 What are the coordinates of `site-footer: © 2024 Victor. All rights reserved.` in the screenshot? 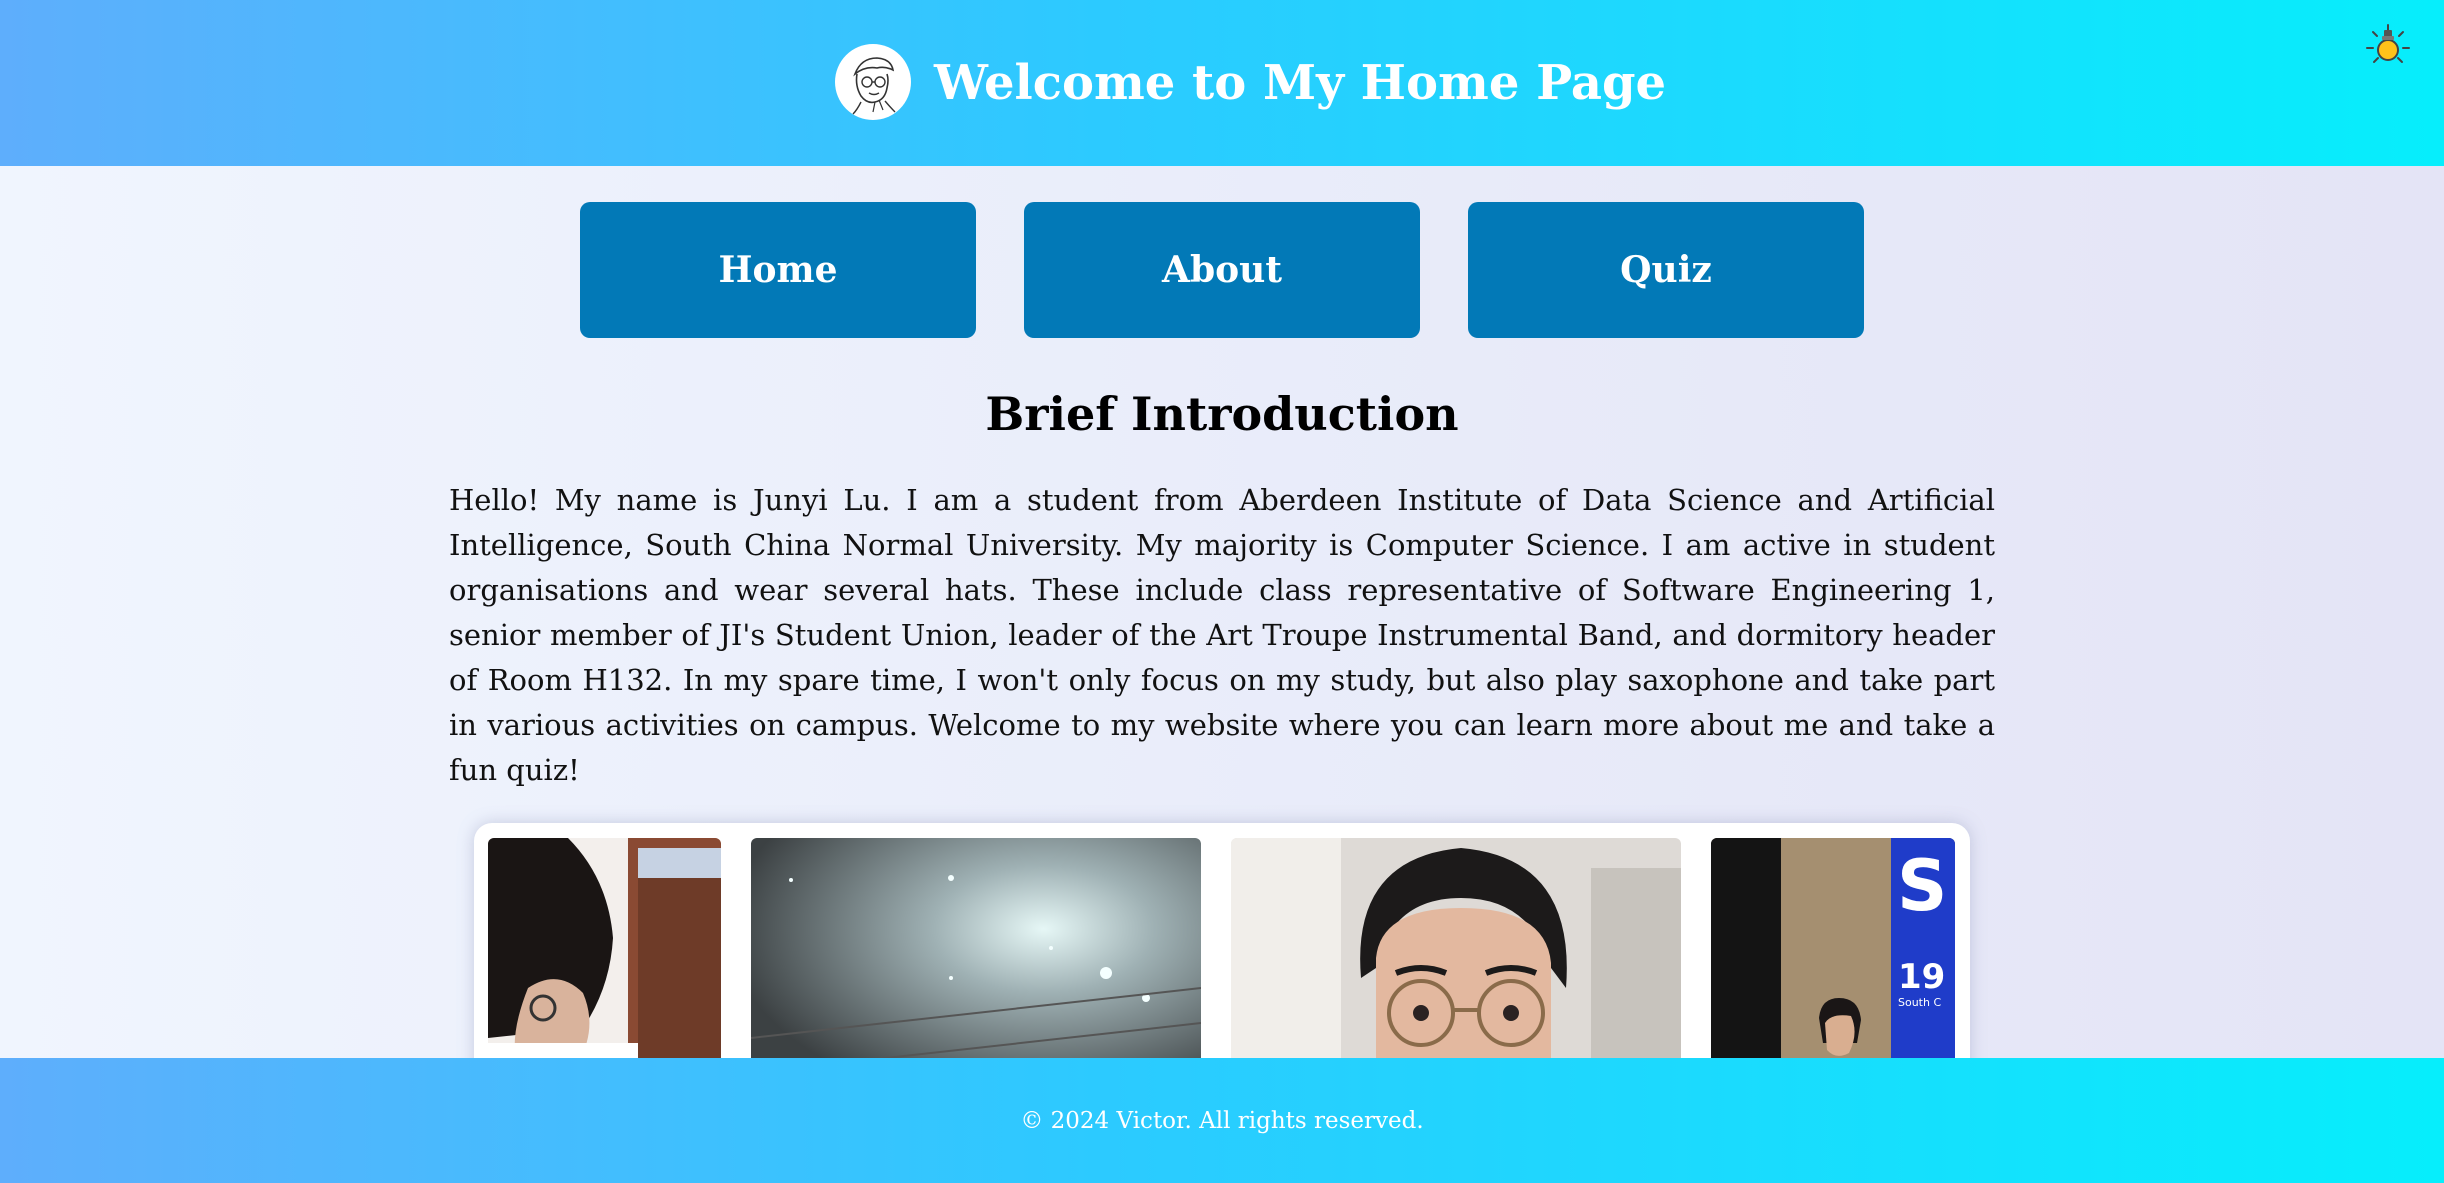 It's located at (1222, 1120).